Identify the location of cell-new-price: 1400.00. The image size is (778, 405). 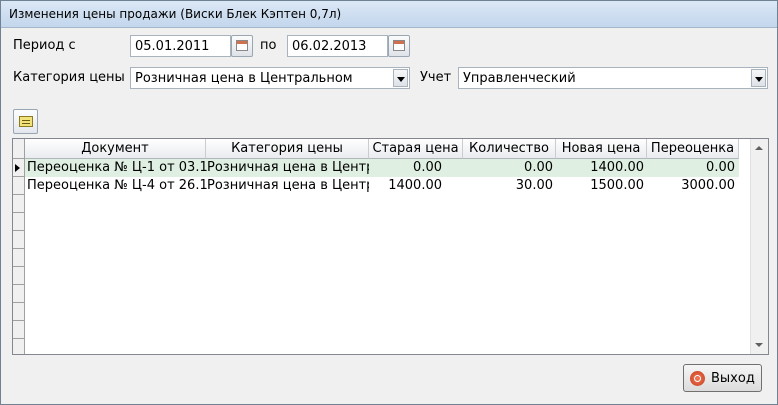
(617, 167).